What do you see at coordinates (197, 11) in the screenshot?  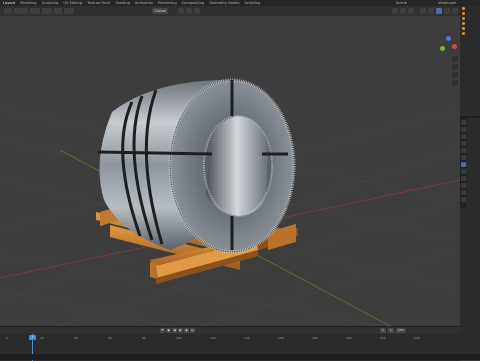 I see `proportional-edit-icon` at bounding box center [197, 11].